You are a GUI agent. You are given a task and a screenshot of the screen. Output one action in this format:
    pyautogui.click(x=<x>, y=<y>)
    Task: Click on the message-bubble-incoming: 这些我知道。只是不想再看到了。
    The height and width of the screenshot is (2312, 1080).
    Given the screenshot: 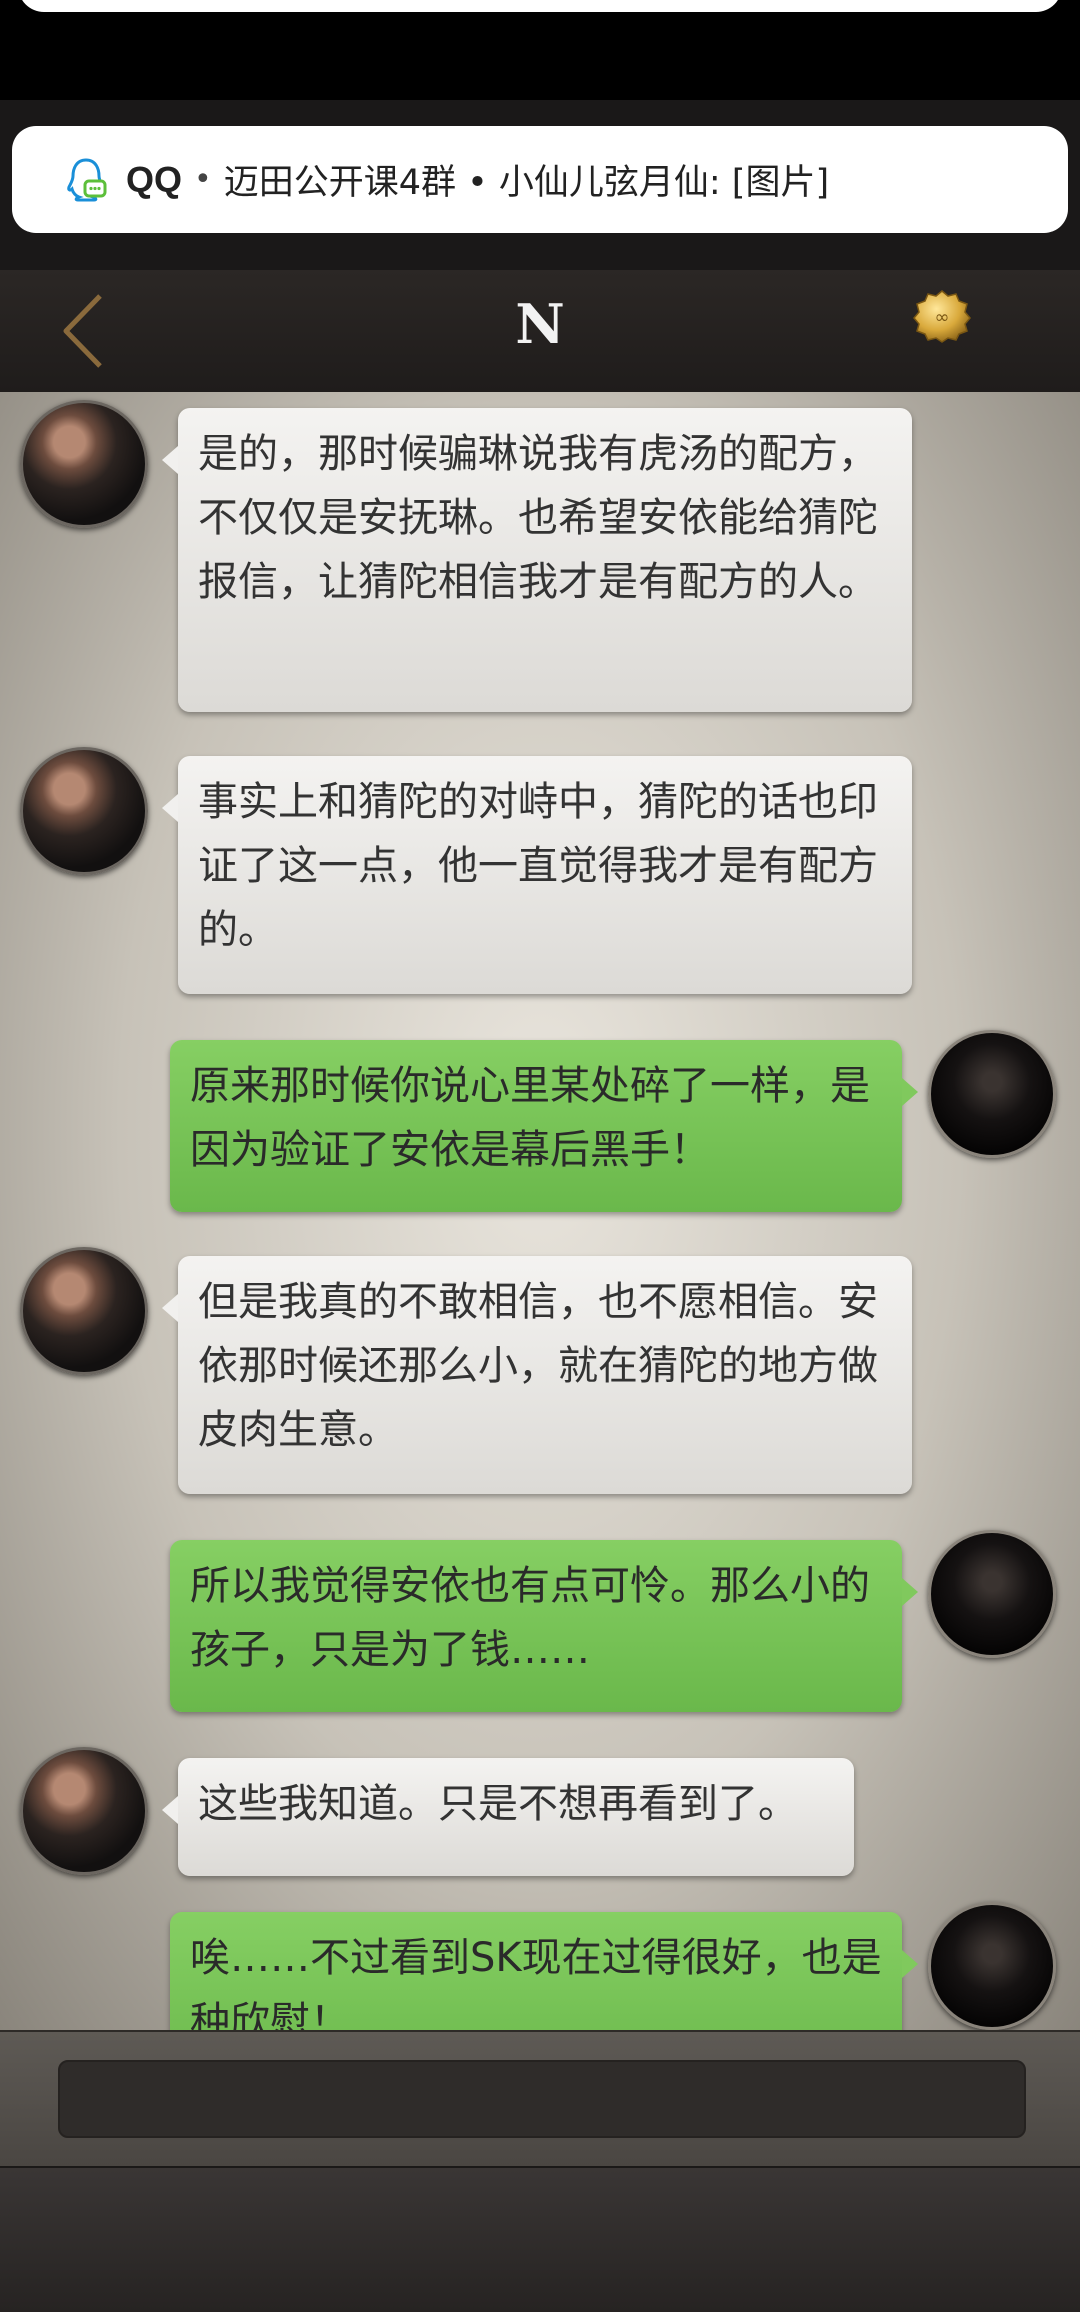 What is the action you would take?
    pyautogui.click(x=508, y=1817)
    